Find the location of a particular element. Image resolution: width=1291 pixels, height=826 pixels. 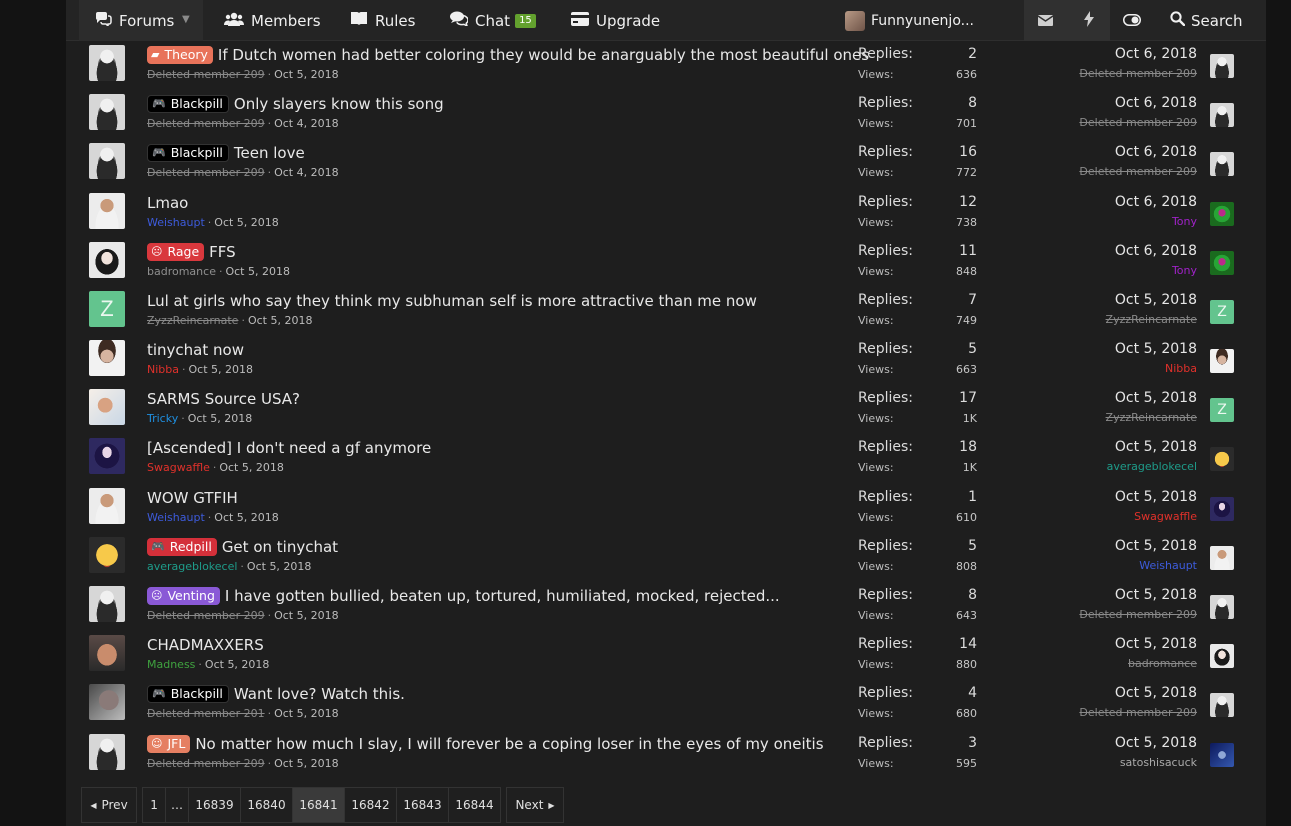

thread-author-link: badromance is located at coordinates (181, 271).